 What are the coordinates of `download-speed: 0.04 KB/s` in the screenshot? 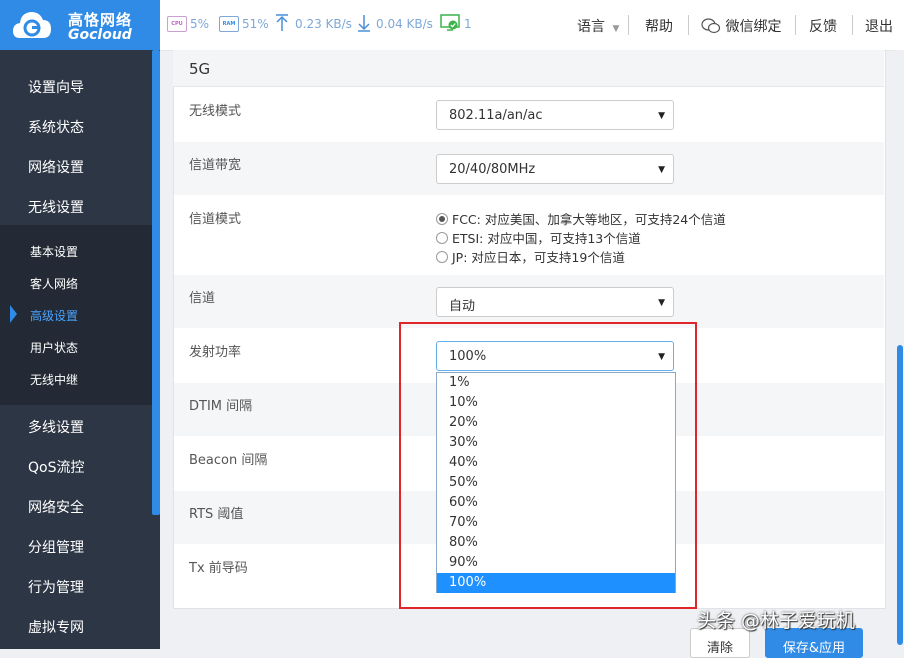 It's located at (404, 24).